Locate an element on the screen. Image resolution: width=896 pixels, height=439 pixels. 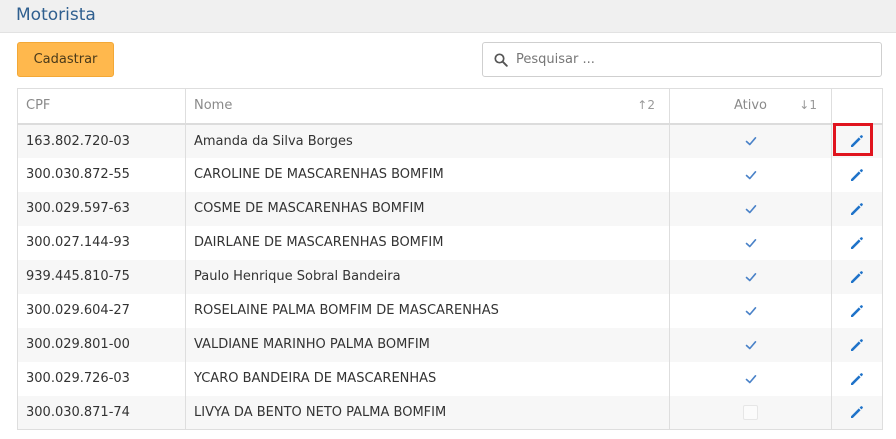
cpf-cell: 300.030.872-55 is located at coordinates (101, 174).